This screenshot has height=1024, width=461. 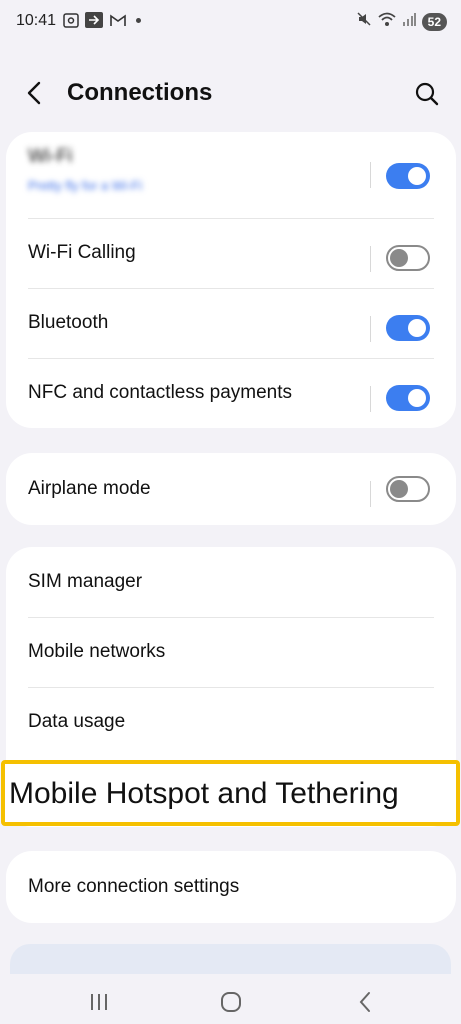 I want to click on navigation-bar, so click(x=230, y=1002).